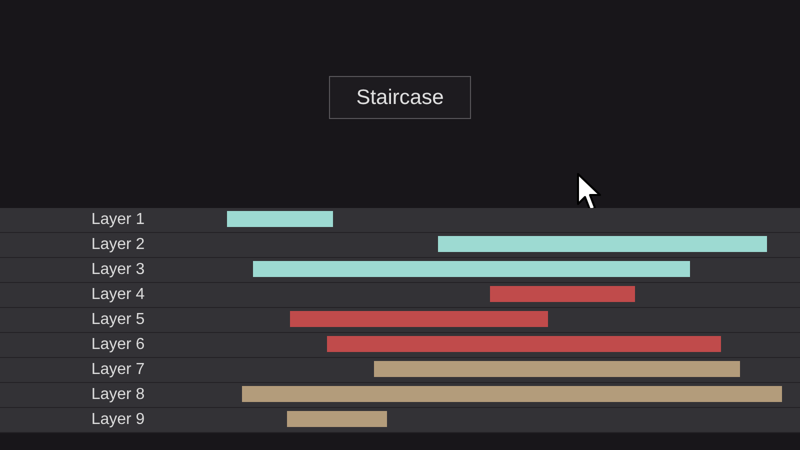 The height and width of the screenshot is (450, 800). I want to click on layer-label: Layer 9, so click(118, 420).